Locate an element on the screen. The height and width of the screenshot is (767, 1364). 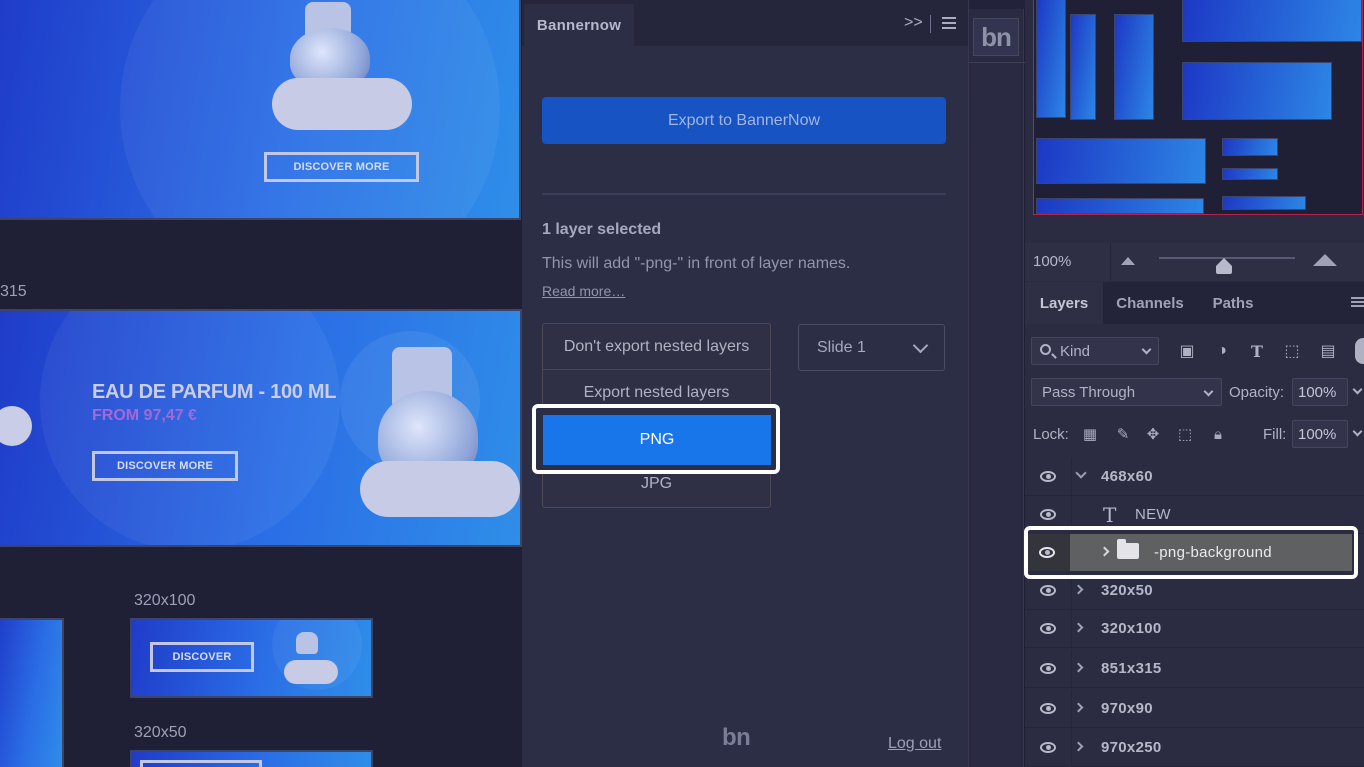
layer-name: 970x250 is located at coordinates (1131, 747).